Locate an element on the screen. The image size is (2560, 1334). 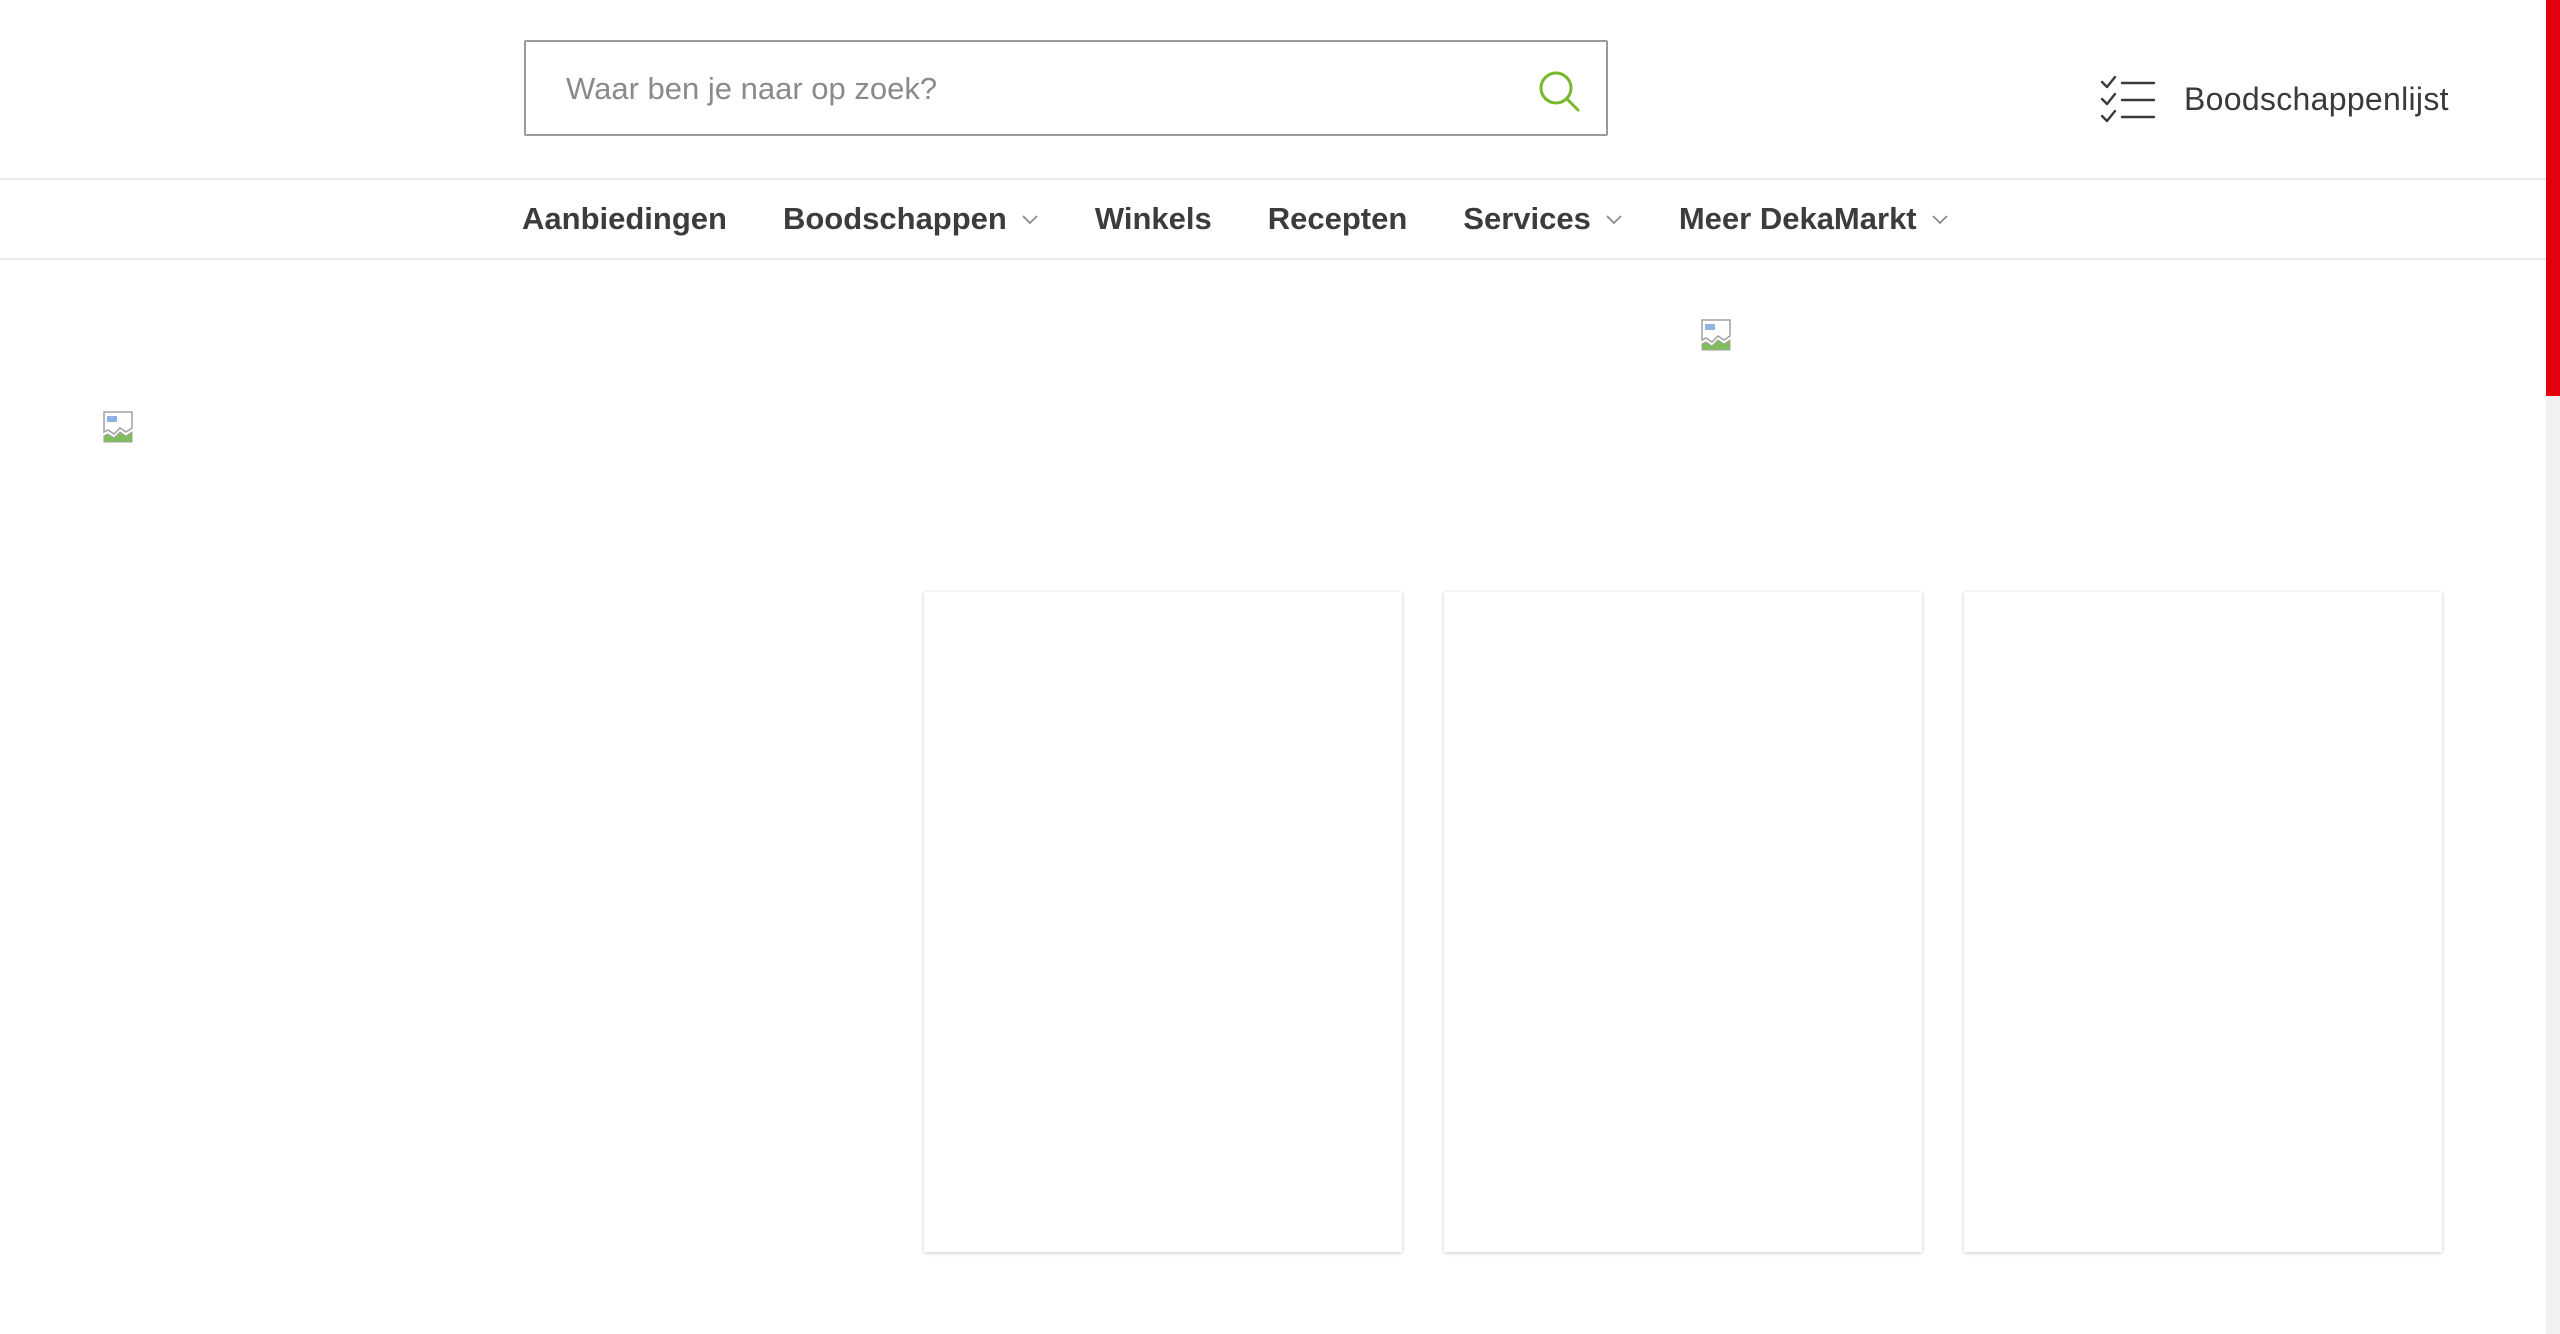
nav-item-label: Recepten is located at coordinates (1337, 218).